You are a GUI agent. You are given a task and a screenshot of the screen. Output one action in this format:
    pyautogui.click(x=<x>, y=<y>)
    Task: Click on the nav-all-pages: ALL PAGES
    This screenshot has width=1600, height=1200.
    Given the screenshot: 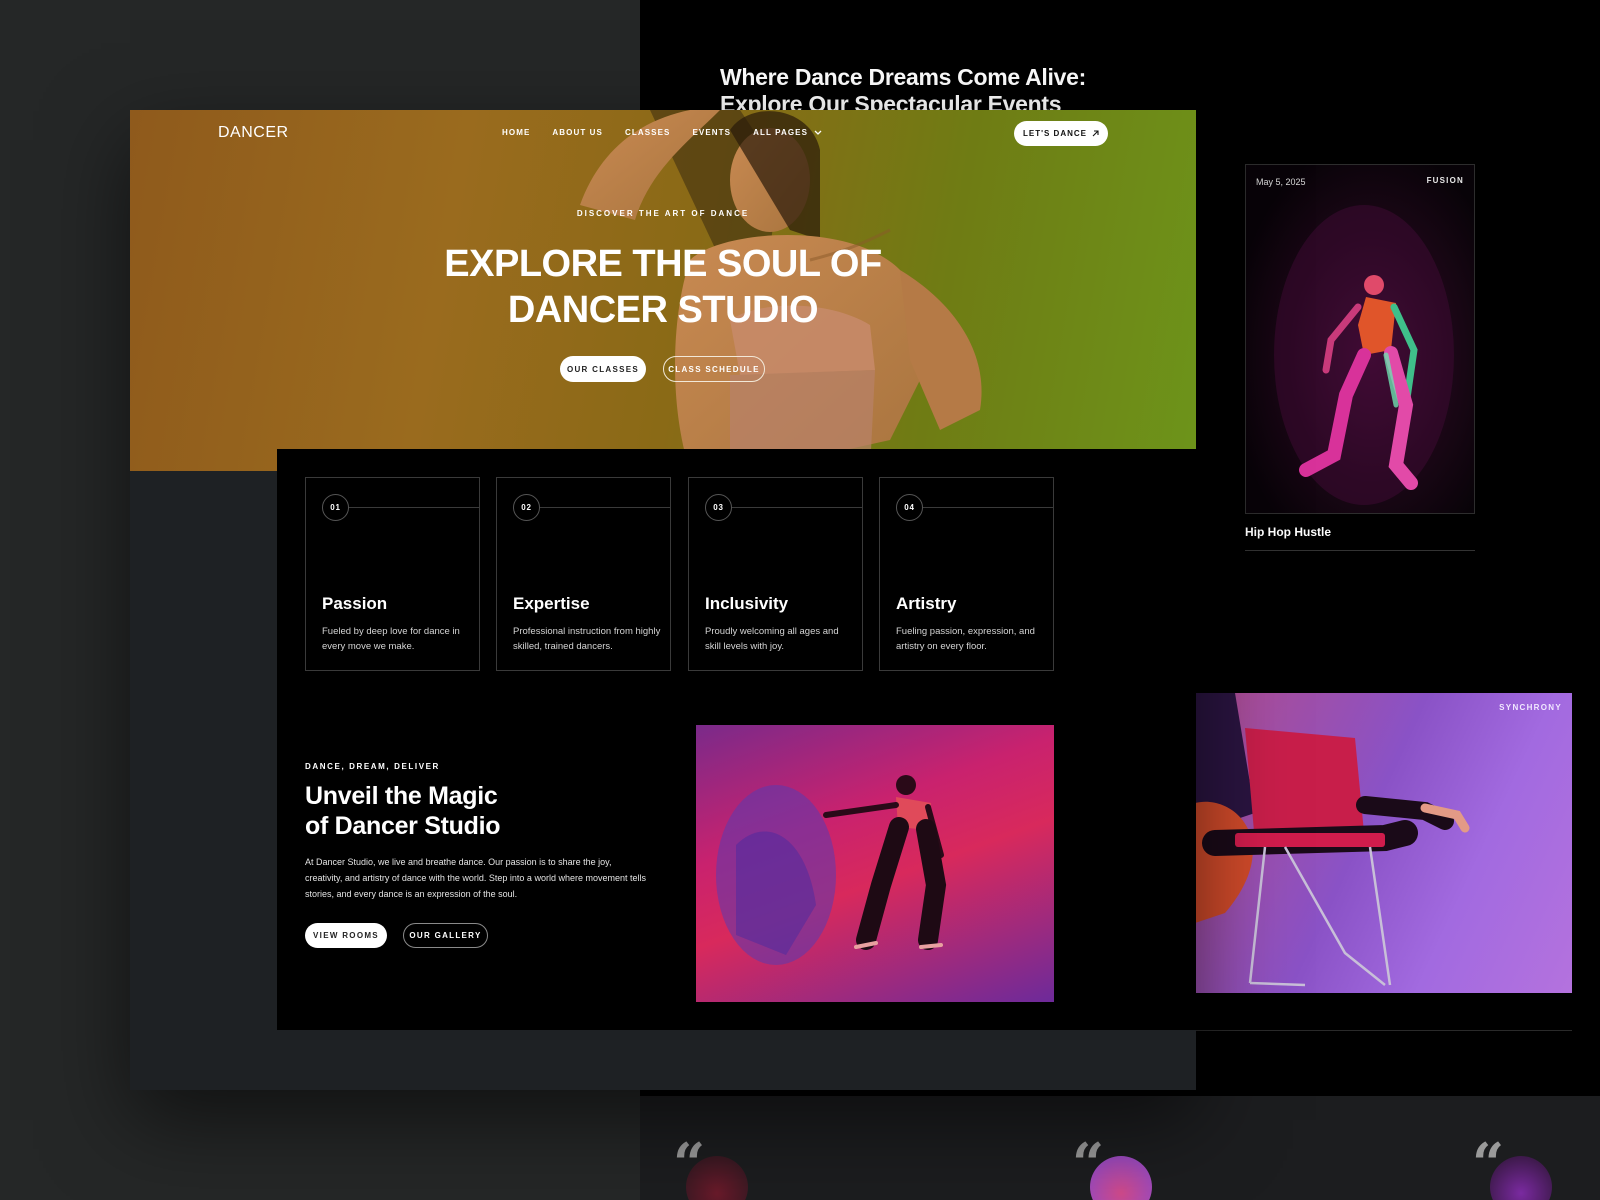 What is the action you would take?
    pyautogui.click(x=787, y=132)
    